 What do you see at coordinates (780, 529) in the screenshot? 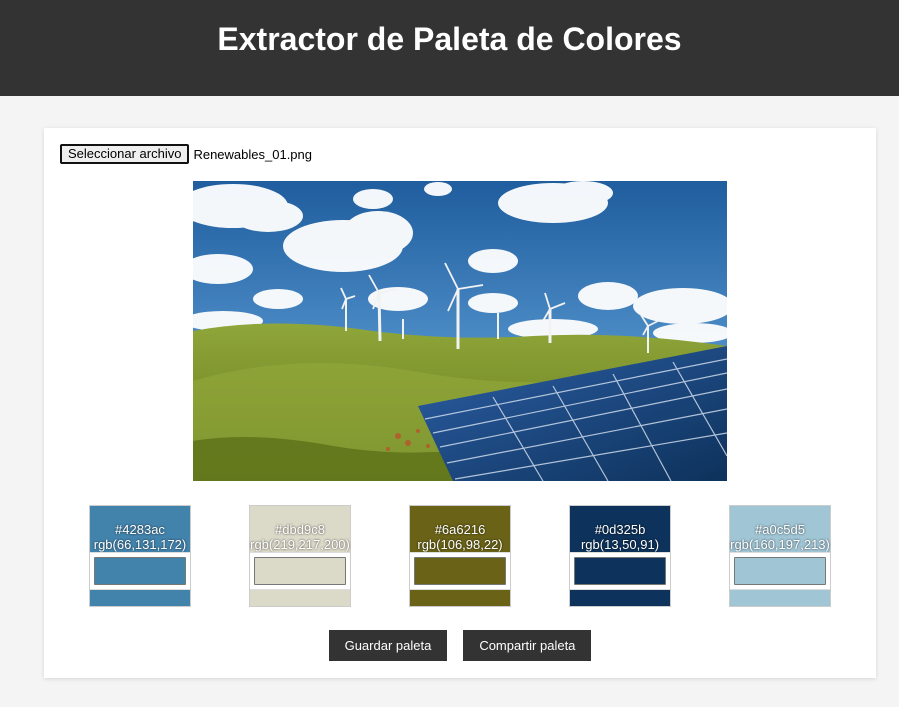
I see `swatch-hex: #a0c5d5` at bounding box center [780, 529].